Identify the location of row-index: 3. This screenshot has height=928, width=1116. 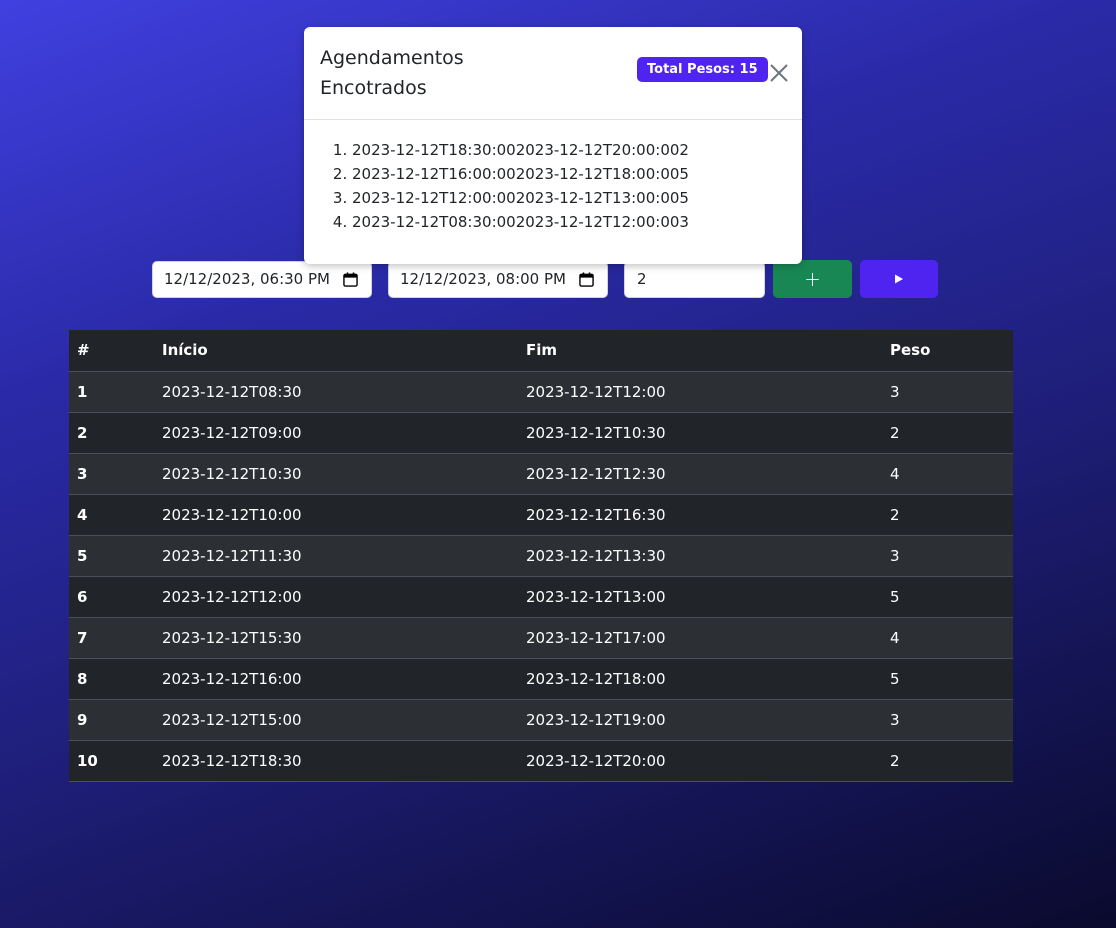
(111, 474).